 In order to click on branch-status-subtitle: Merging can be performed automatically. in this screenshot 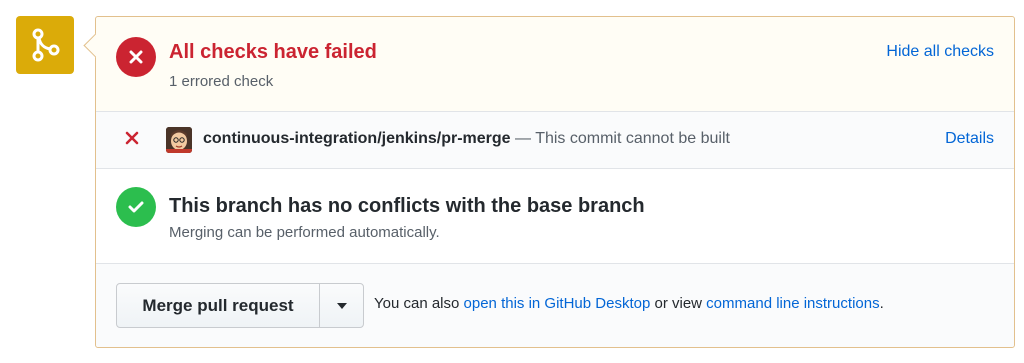, I will do `click(304, 232)`.